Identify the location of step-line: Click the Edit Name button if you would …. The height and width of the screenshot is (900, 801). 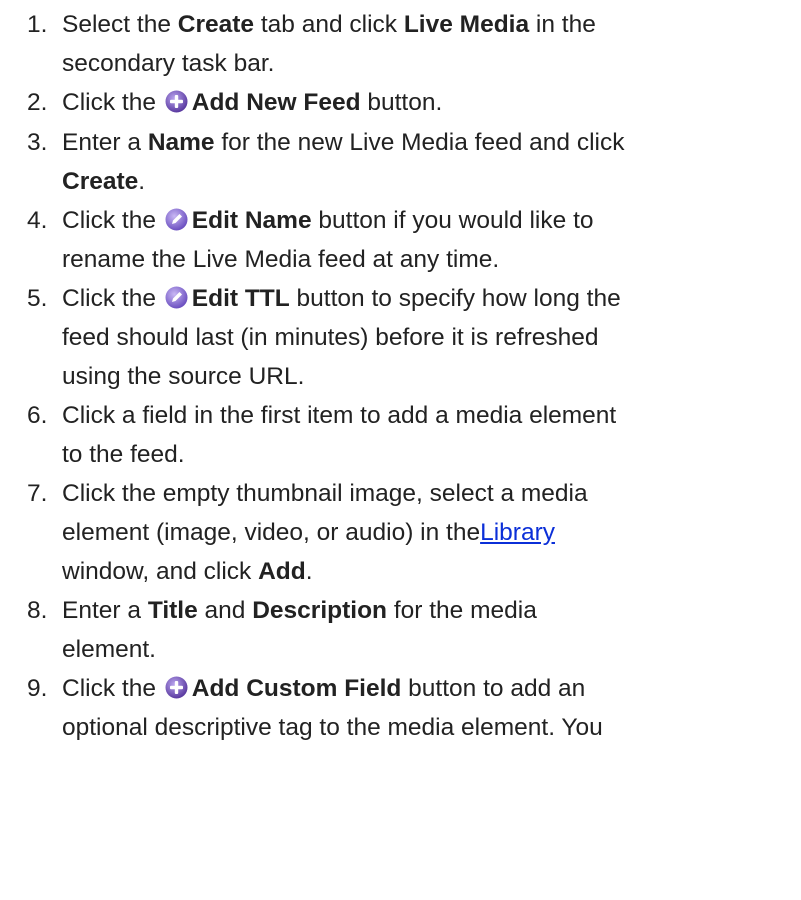
(328, 220).